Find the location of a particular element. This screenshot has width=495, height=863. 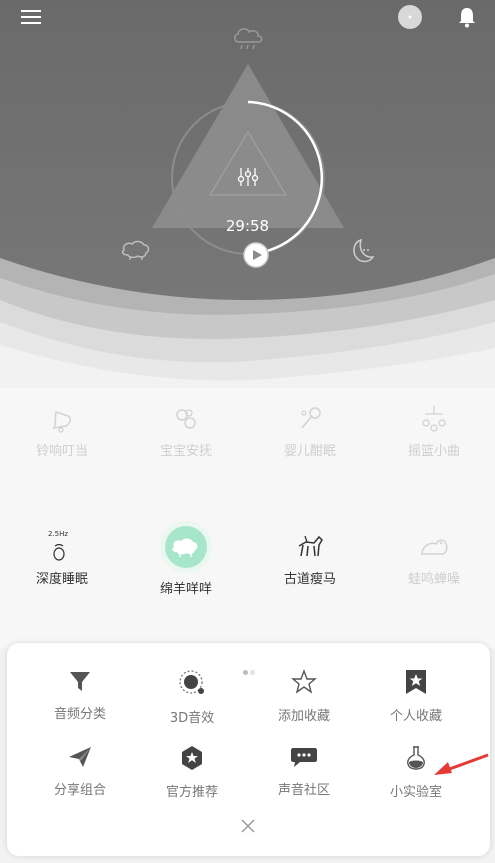

sound-item-frog: 蛙鸣蝉噪 is located at coordinates (433, 559).